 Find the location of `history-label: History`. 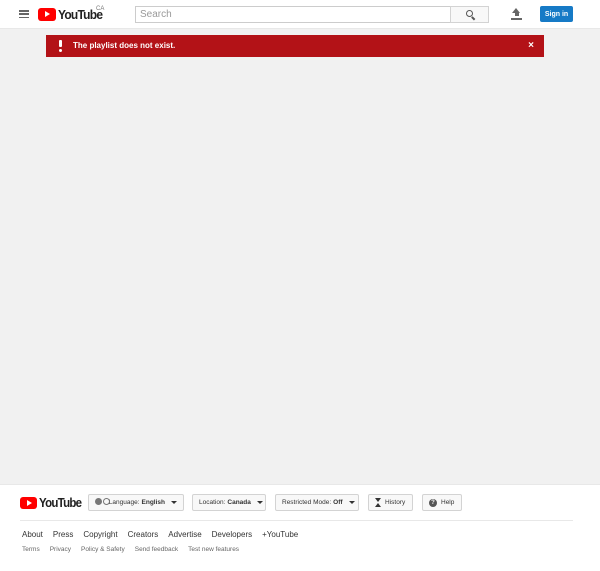

history-label: History is located at coordinates (395, 502).